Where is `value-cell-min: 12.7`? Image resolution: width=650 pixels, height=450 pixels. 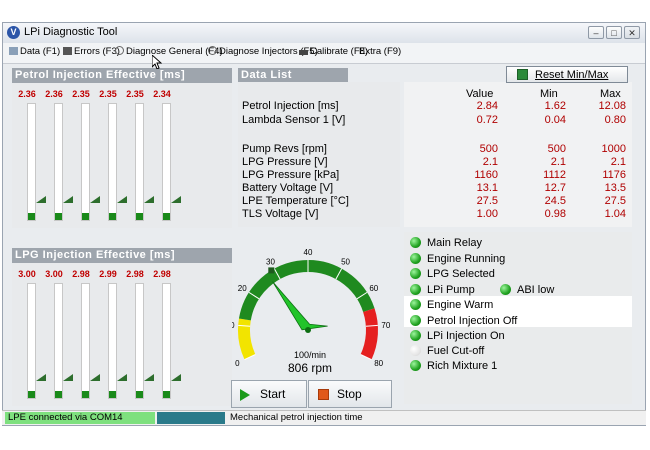 value-cell-min: 12.7 is located at coordinates (555, 188).